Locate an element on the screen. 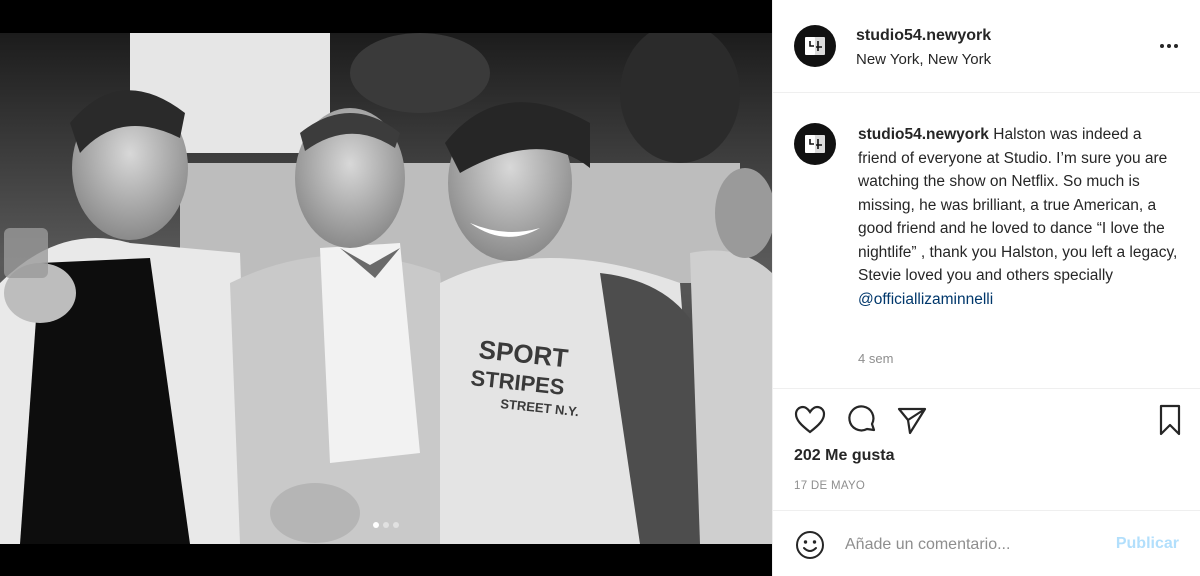 This screenshot has height=576, width=1200. post-username: studio54.newyork is located at coordinates (923, 36).